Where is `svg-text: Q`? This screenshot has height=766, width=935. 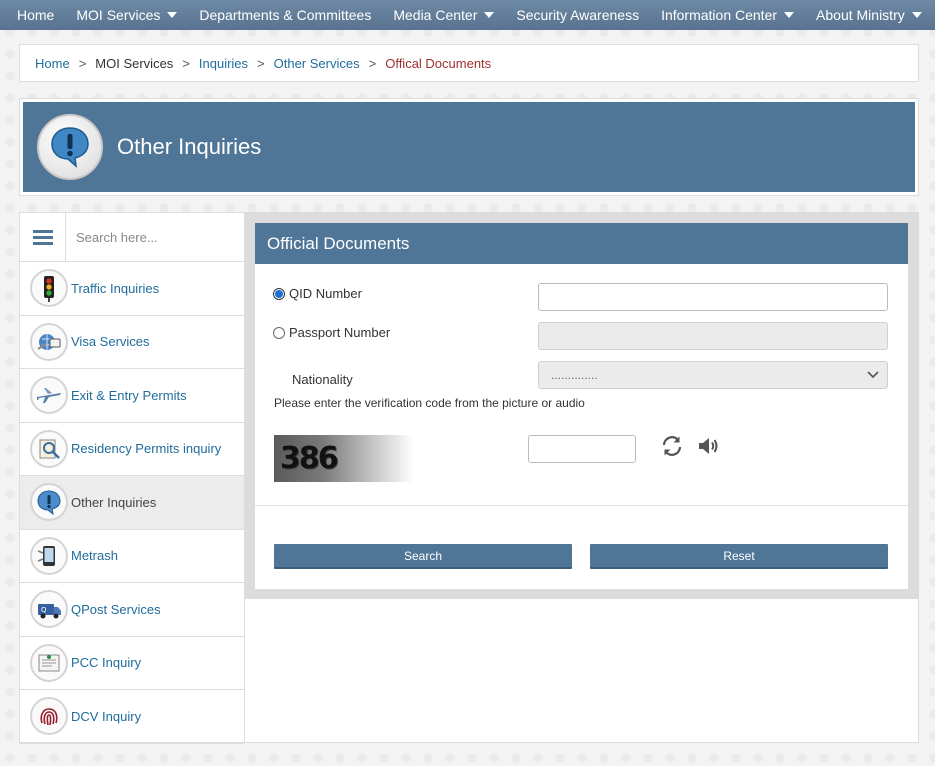 svg-text: Q is located at coordinates (44, 610).